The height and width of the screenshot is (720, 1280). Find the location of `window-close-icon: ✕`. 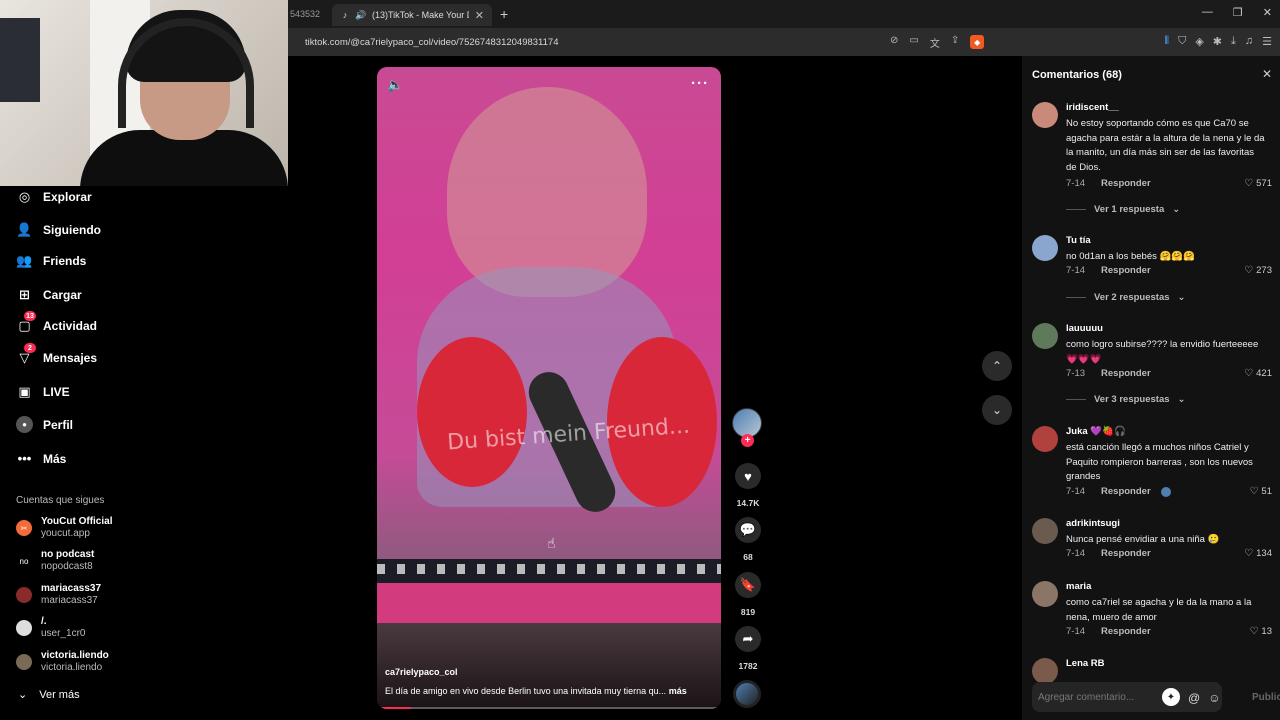

window-close-icon: ✕ is located at coordinates (1267, 12).